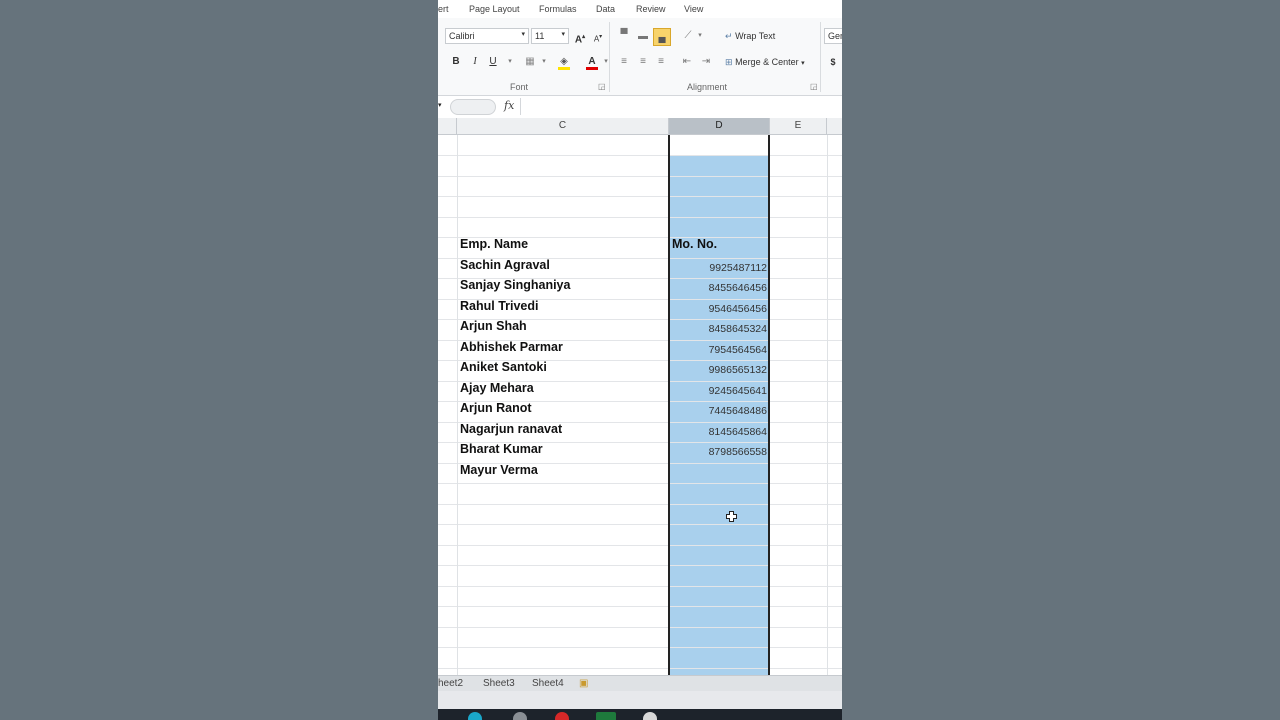 Image resolution: width=1280 pixels, height=720 pixels. I want to click on formula-cancel-pill, so click(473, 107).